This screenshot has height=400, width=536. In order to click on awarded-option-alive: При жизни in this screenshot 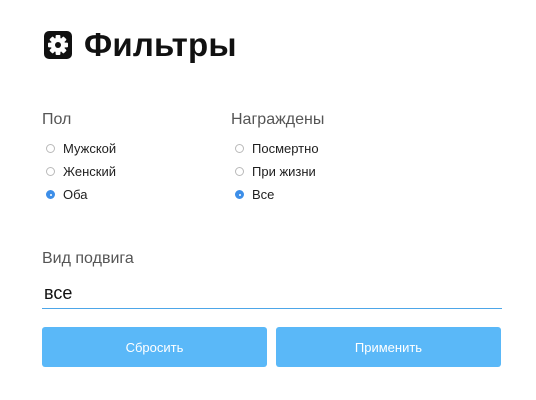, I will do `click(277, 171)`.